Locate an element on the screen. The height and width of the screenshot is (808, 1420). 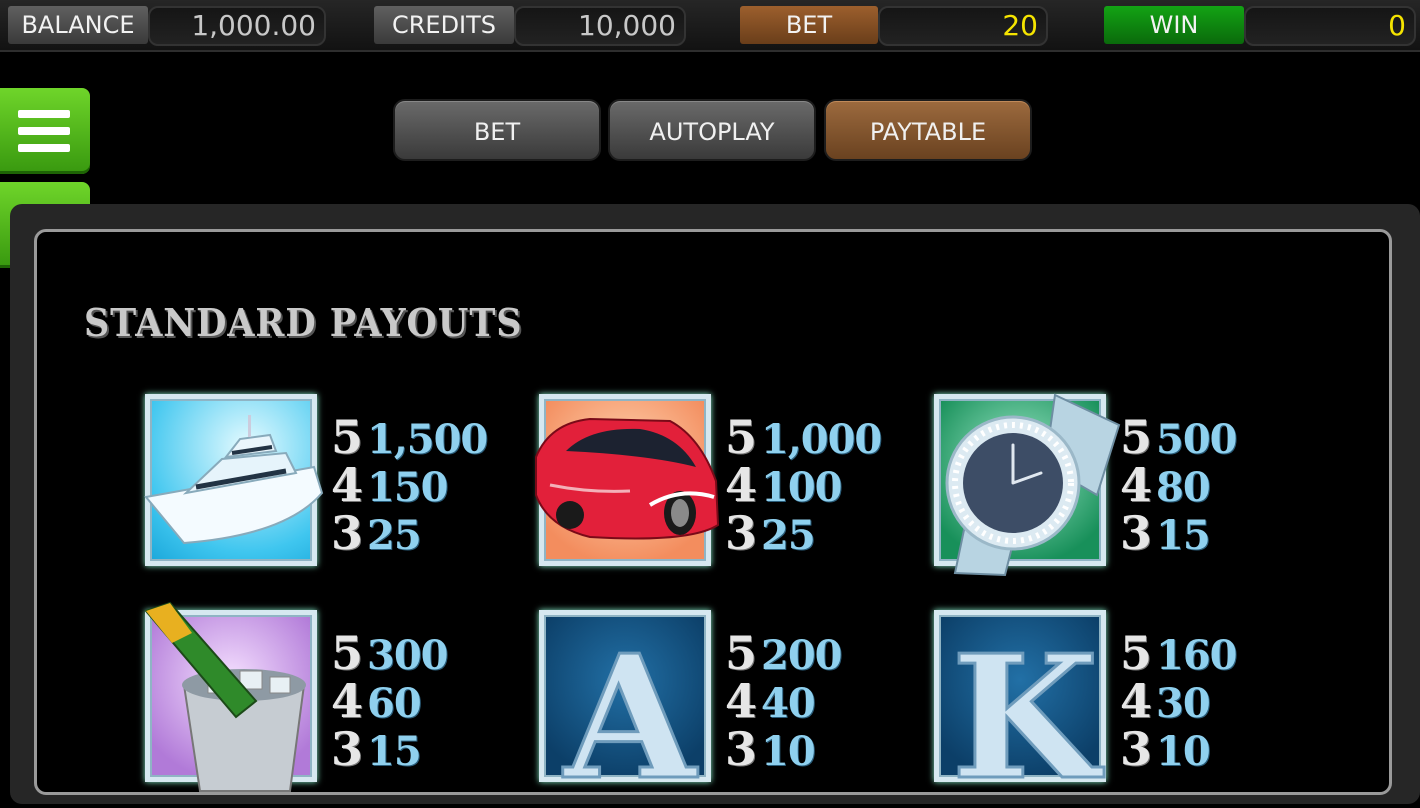
svg-text: A is located at coordinates (630, 713).